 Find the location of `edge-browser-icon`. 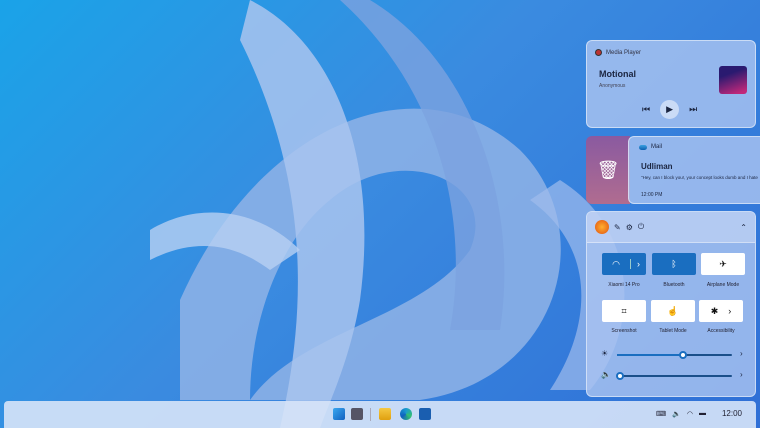

edge-browser-icon is located at coordinates (406, 414).